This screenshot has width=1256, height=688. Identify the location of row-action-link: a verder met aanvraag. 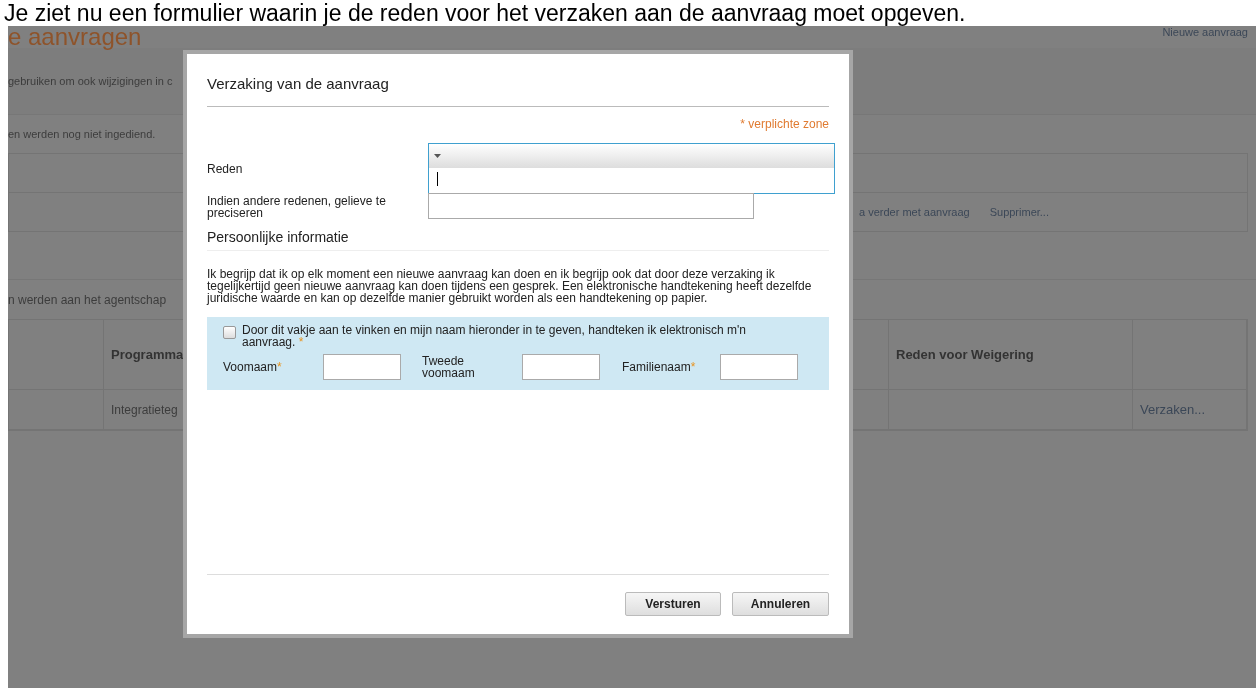
(918, 212).